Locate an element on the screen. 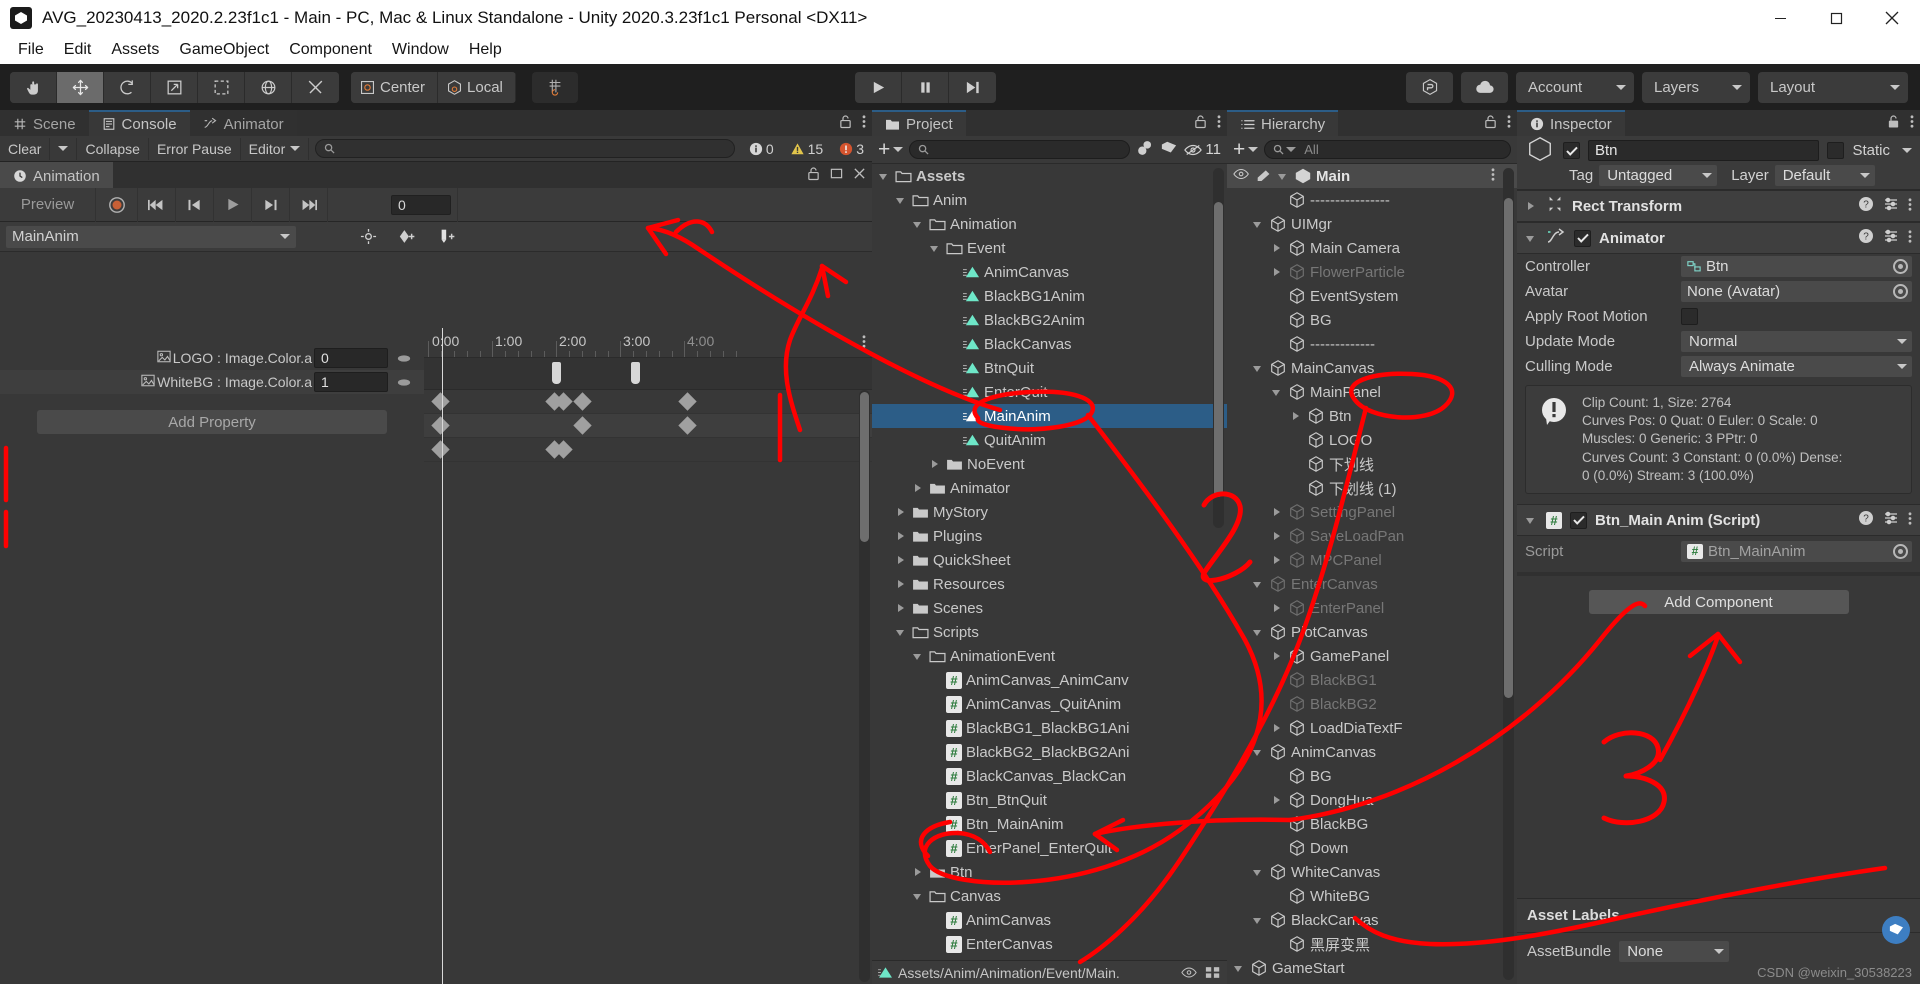 The image size is (1920, 984). hand-tool-icon is located at coordinates (33, 87).